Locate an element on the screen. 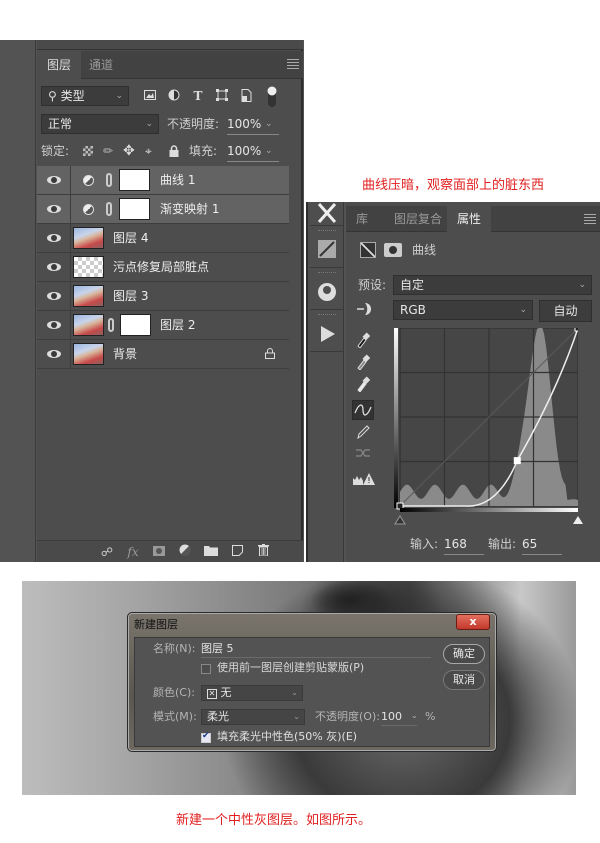 Image resolution: width=600 pixels, height=843 pixels. new-layer-icon is located at coordinates (237, 552).